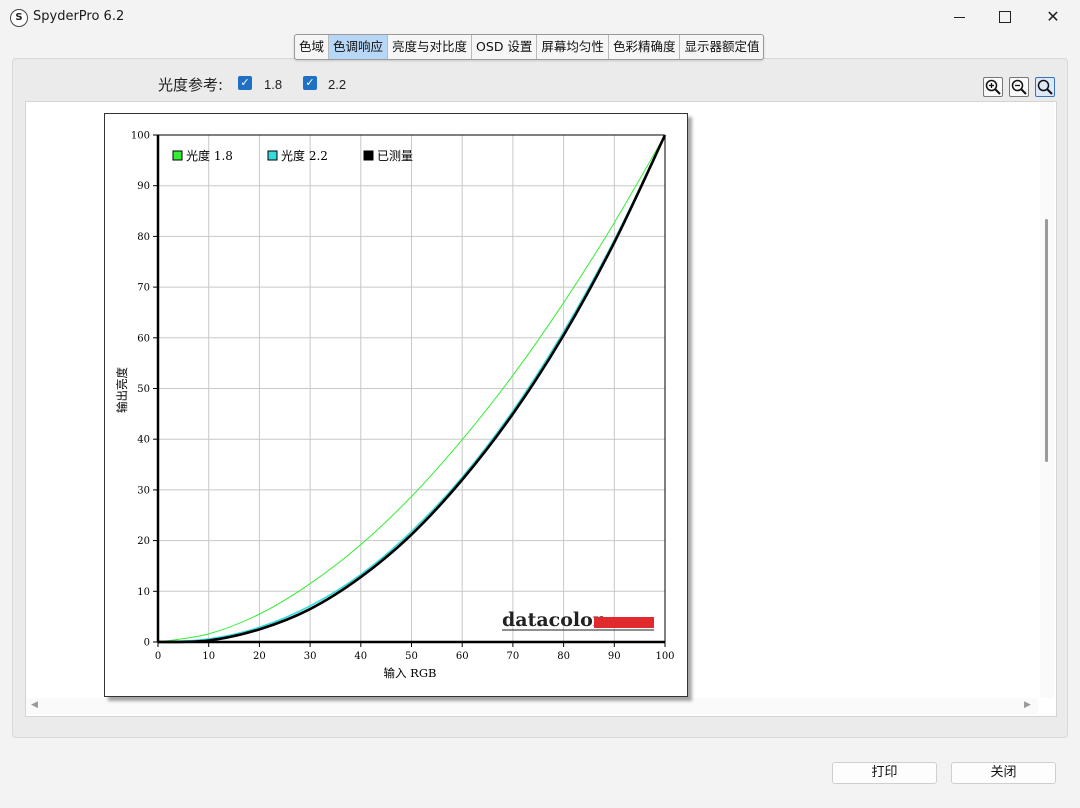 This screenshot has width=1080, height=808. I want to click on close-icon: ✕, so click(1053, 16).